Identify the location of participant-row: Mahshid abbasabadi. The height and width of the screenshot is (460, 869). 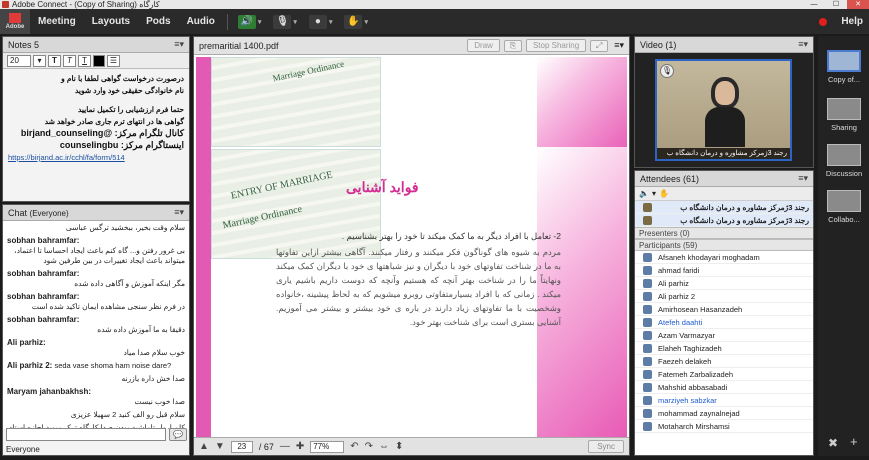
(724, 387).